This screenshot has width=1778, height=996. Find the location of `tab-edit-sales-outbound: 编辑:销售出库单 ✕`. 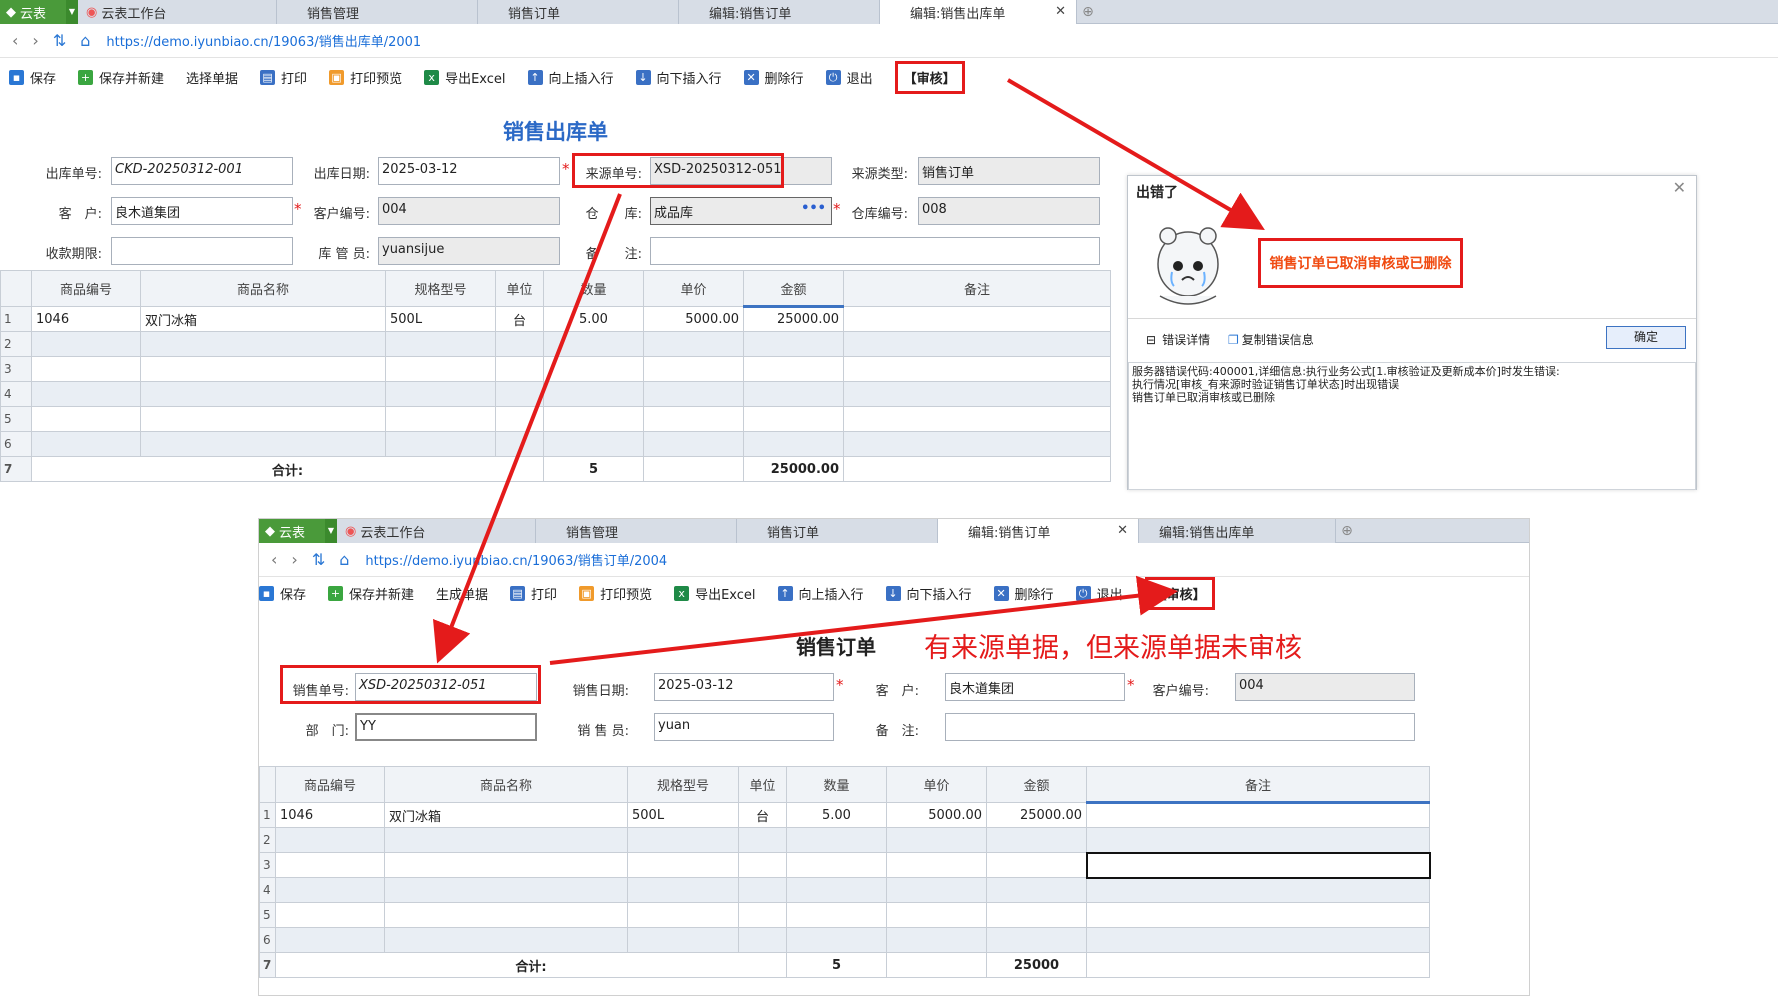

tab-edit-sales-outbound: 编辑:销售出库单 ✕ is located at coordinates (978, 12).